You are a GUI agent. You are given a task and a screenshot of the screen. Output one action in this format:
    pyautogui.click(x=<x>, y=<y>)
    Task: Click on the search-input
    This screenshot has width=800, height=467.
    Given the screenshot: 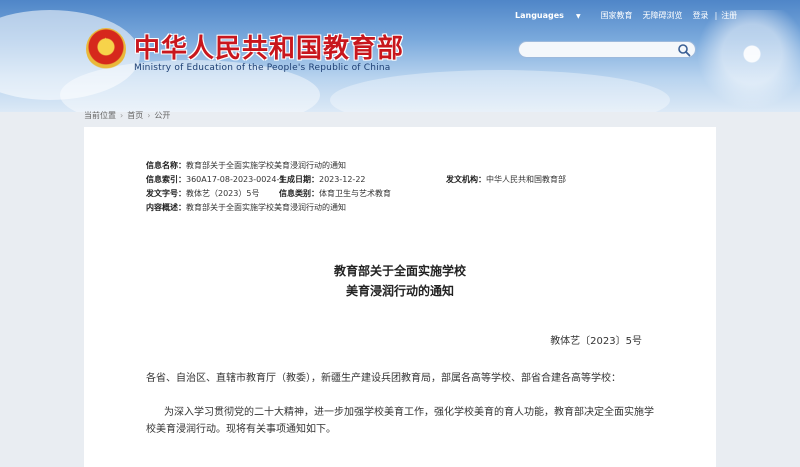 What is the action you would take?
    pyautogui.click(x=602, y=55)
    